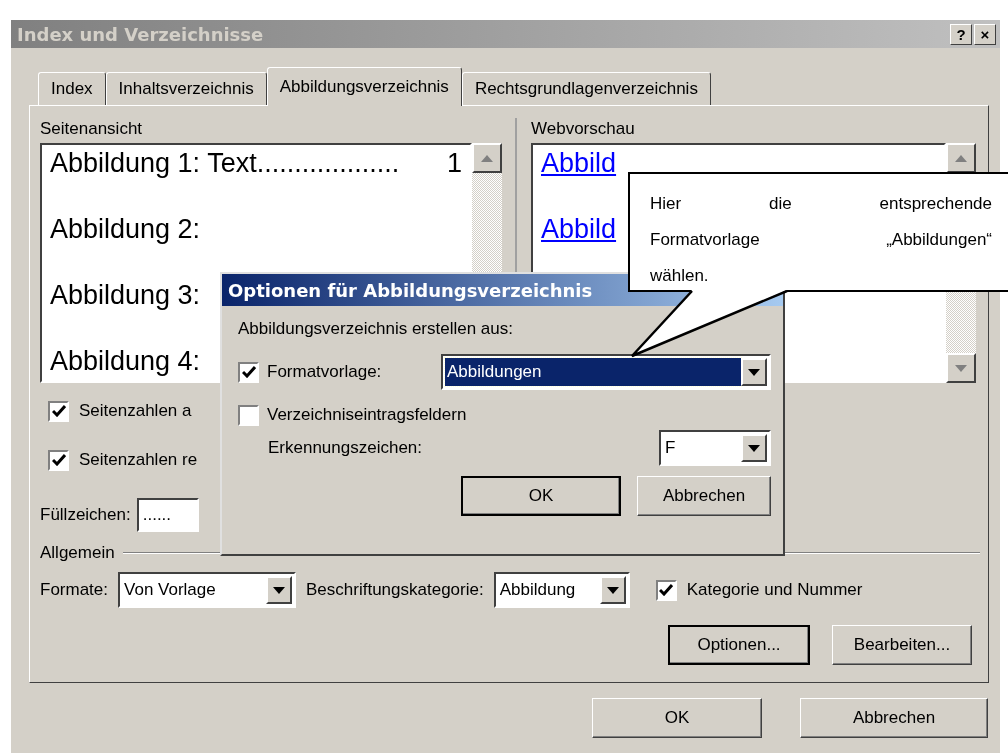 The width and height of the screenshot is (1008, 753). What do you see at coordinates (125, 229) in the screenshot?
I see `preview-entry: Abbildung 2:` at bounding box center [125, 229].